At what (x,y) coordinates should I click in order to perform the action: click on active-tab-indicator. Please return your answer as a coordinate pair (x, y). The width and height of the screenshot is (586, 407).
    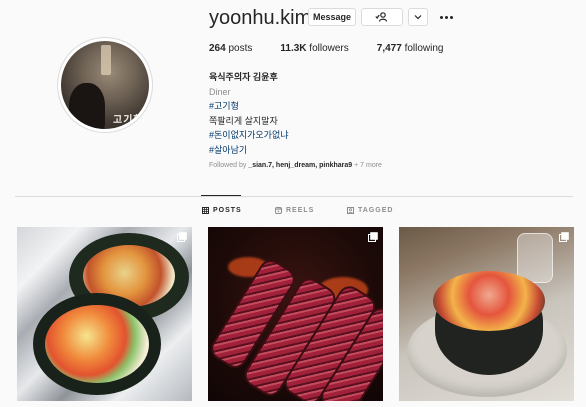
    Looking at the image, I should click on (221, 195).